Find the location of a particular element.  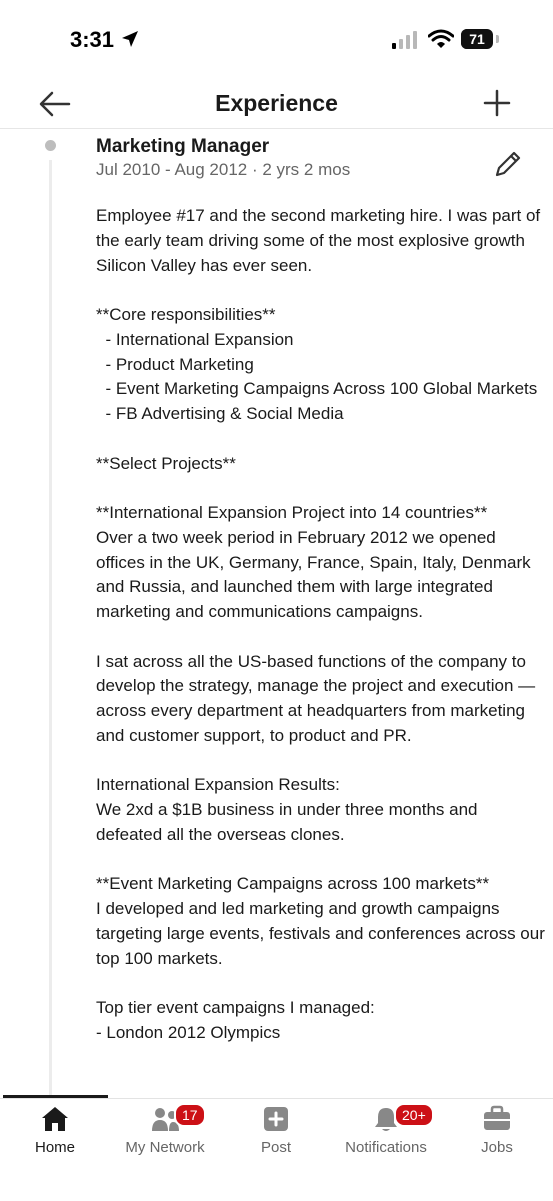

add-experience-button is located at coordinates (497, 103).